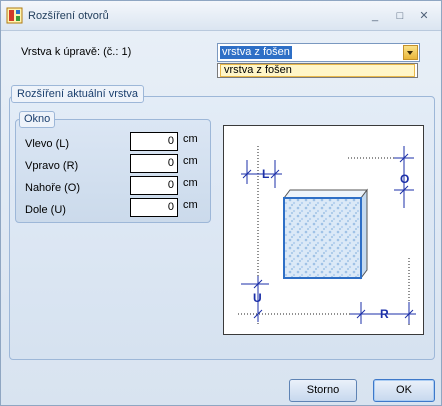 This screenshot has height=406, width=442. What do you see at coordinates (410, 52) in the screenshot?
I see `chevron-down-icon` at bounding box center [410, 52].